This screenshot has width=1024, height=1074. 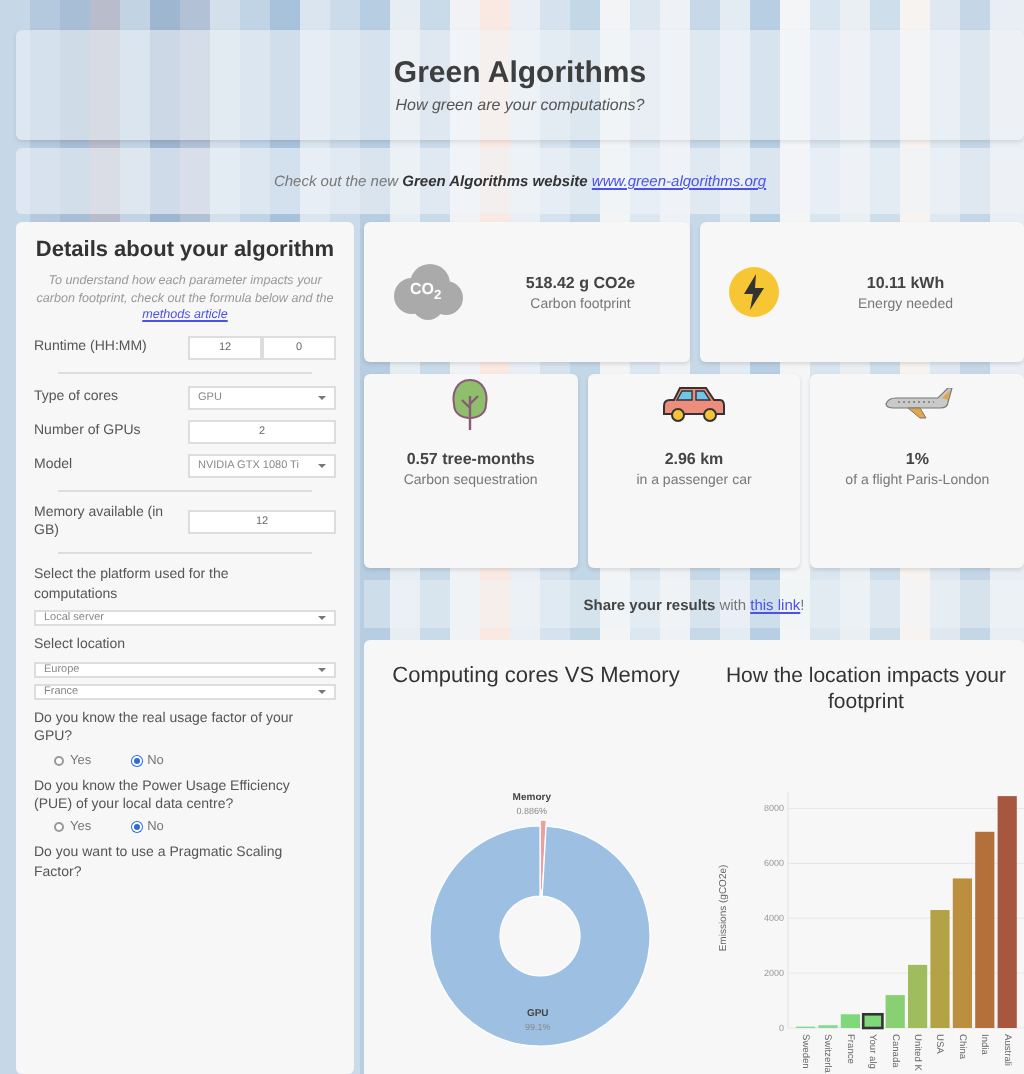 I want to click on app-subtitle: How green are your computations?, so click(x=520, y=105).